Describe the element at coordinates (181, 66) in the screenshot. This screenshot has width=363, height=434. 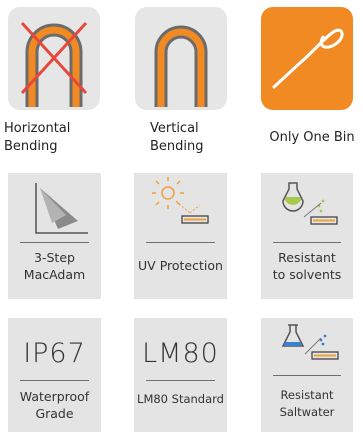
I see `vertical-bend-icon` at that location.